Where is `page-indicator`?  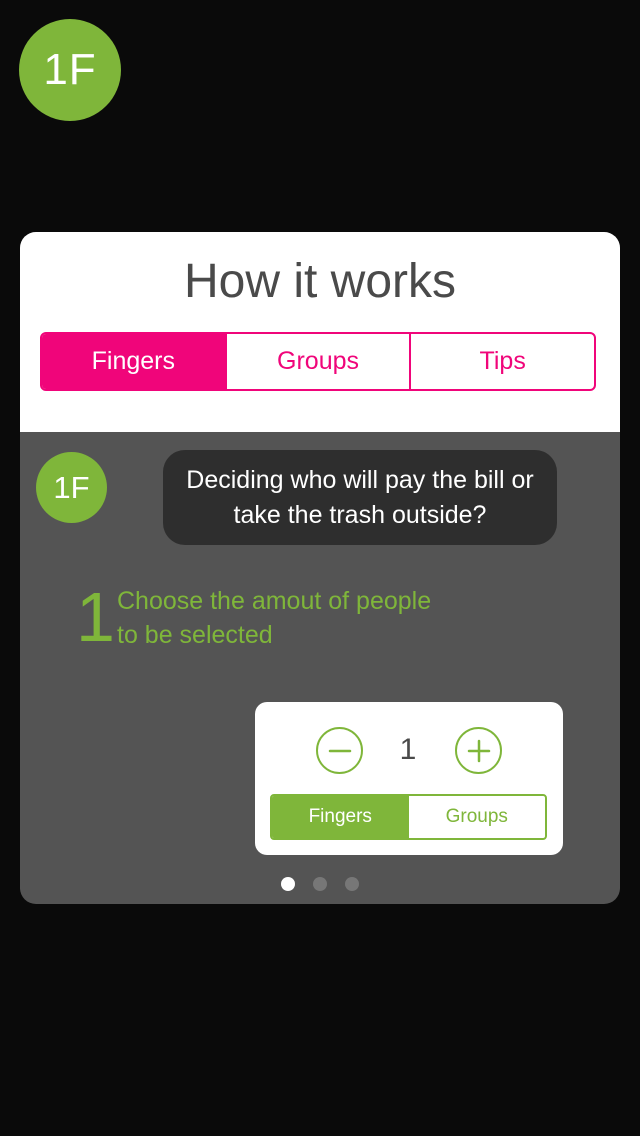
page-indicator is located at coordinates (320, 884).